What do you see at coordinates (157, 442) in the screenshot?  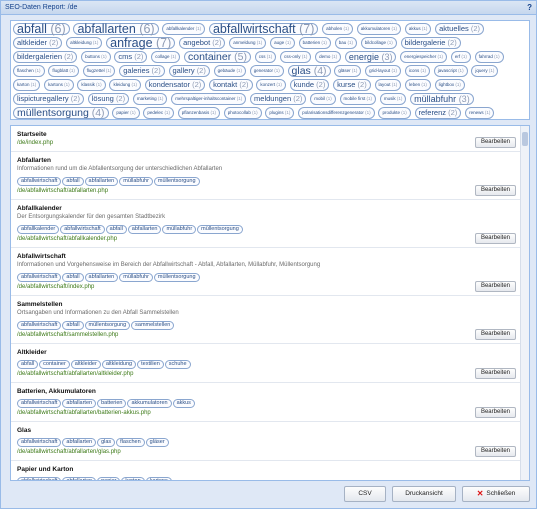 I see `keyword-tag: gläser` at bounding box center [157, 442].